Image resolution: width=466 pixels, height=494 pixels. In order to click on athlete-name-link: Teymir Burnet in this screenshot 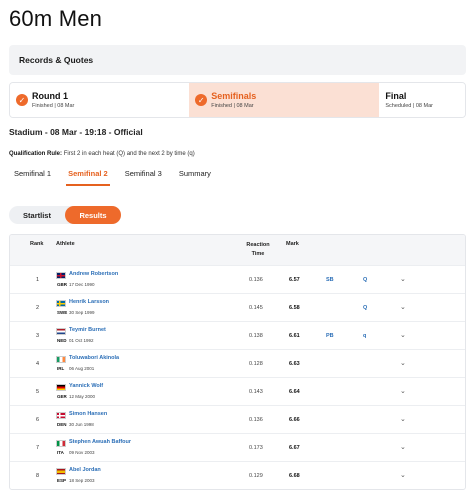, I will do `click(87, 330)`.